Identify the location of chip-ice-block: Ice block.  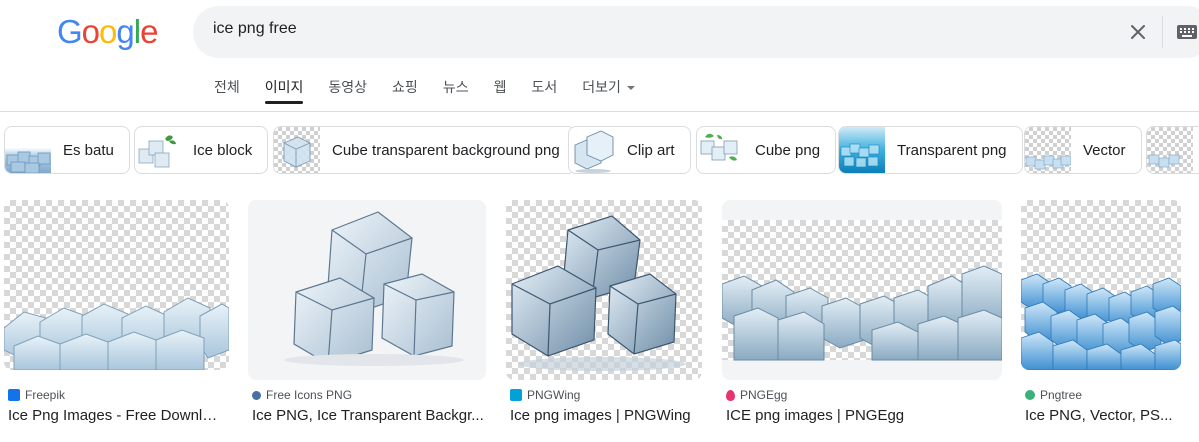
(201, 150).